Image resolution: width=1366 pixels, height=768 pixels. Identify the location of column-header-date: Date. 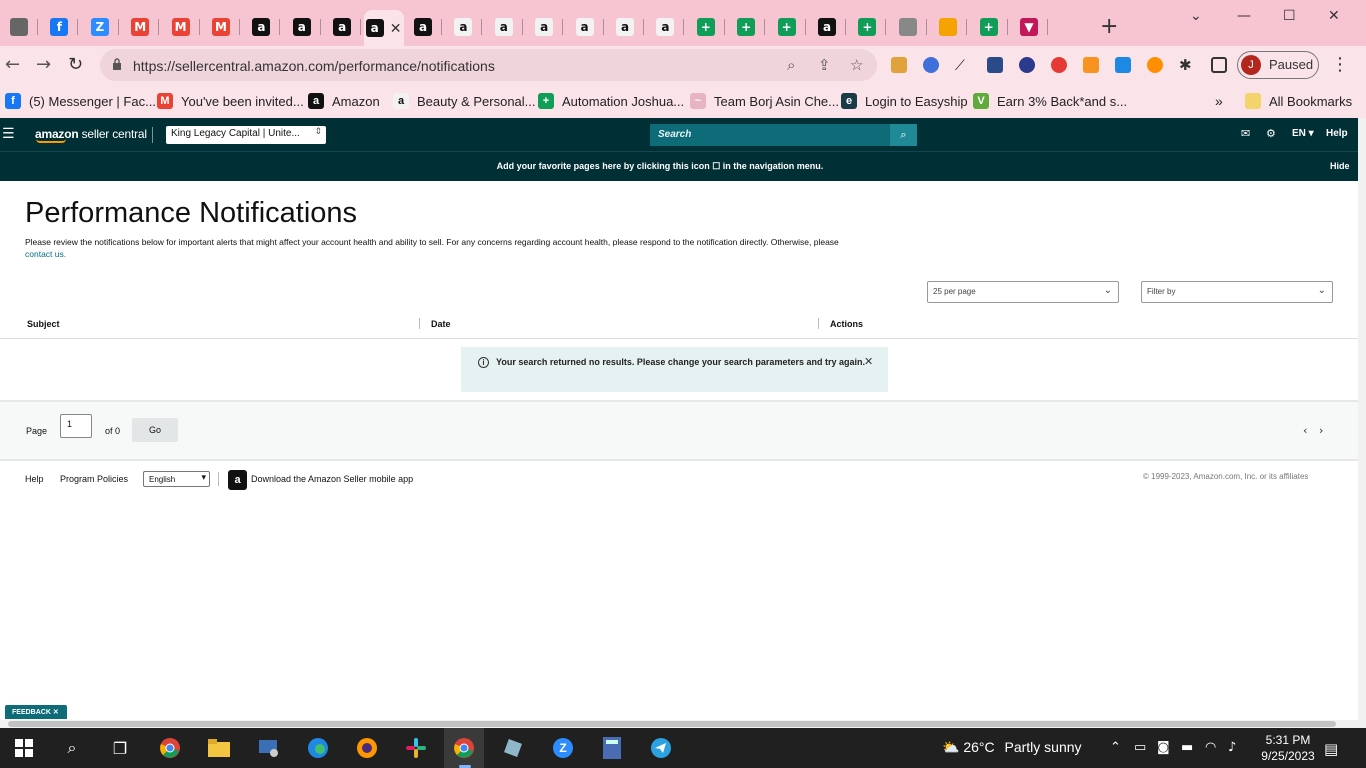
(441, 324).